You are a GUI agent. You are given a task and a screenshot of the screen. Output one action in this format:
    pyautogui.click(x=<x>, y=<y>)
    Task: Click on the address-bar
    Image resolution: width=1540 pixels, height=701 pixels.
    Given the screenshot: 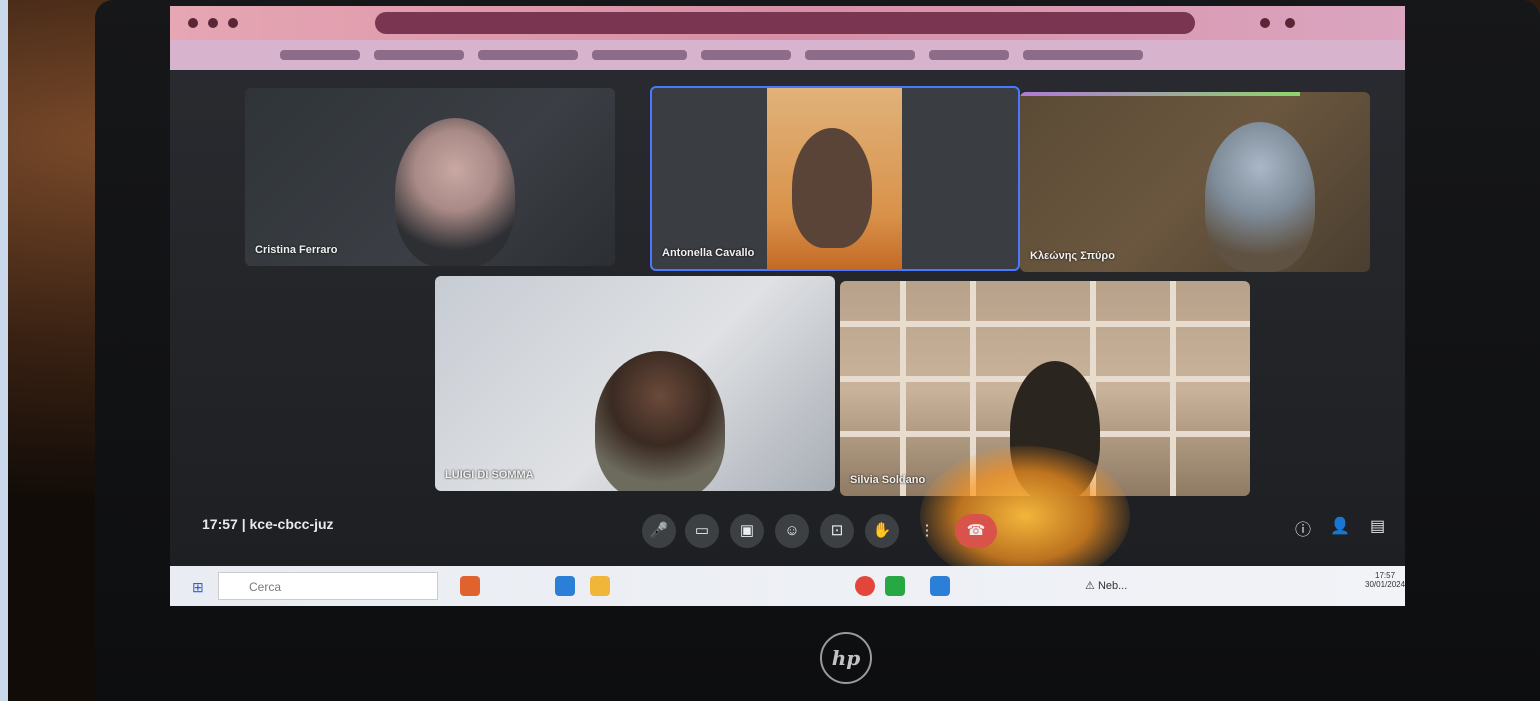 What is the action you would take?
    pyautogui.click(x=785, y=23)
    